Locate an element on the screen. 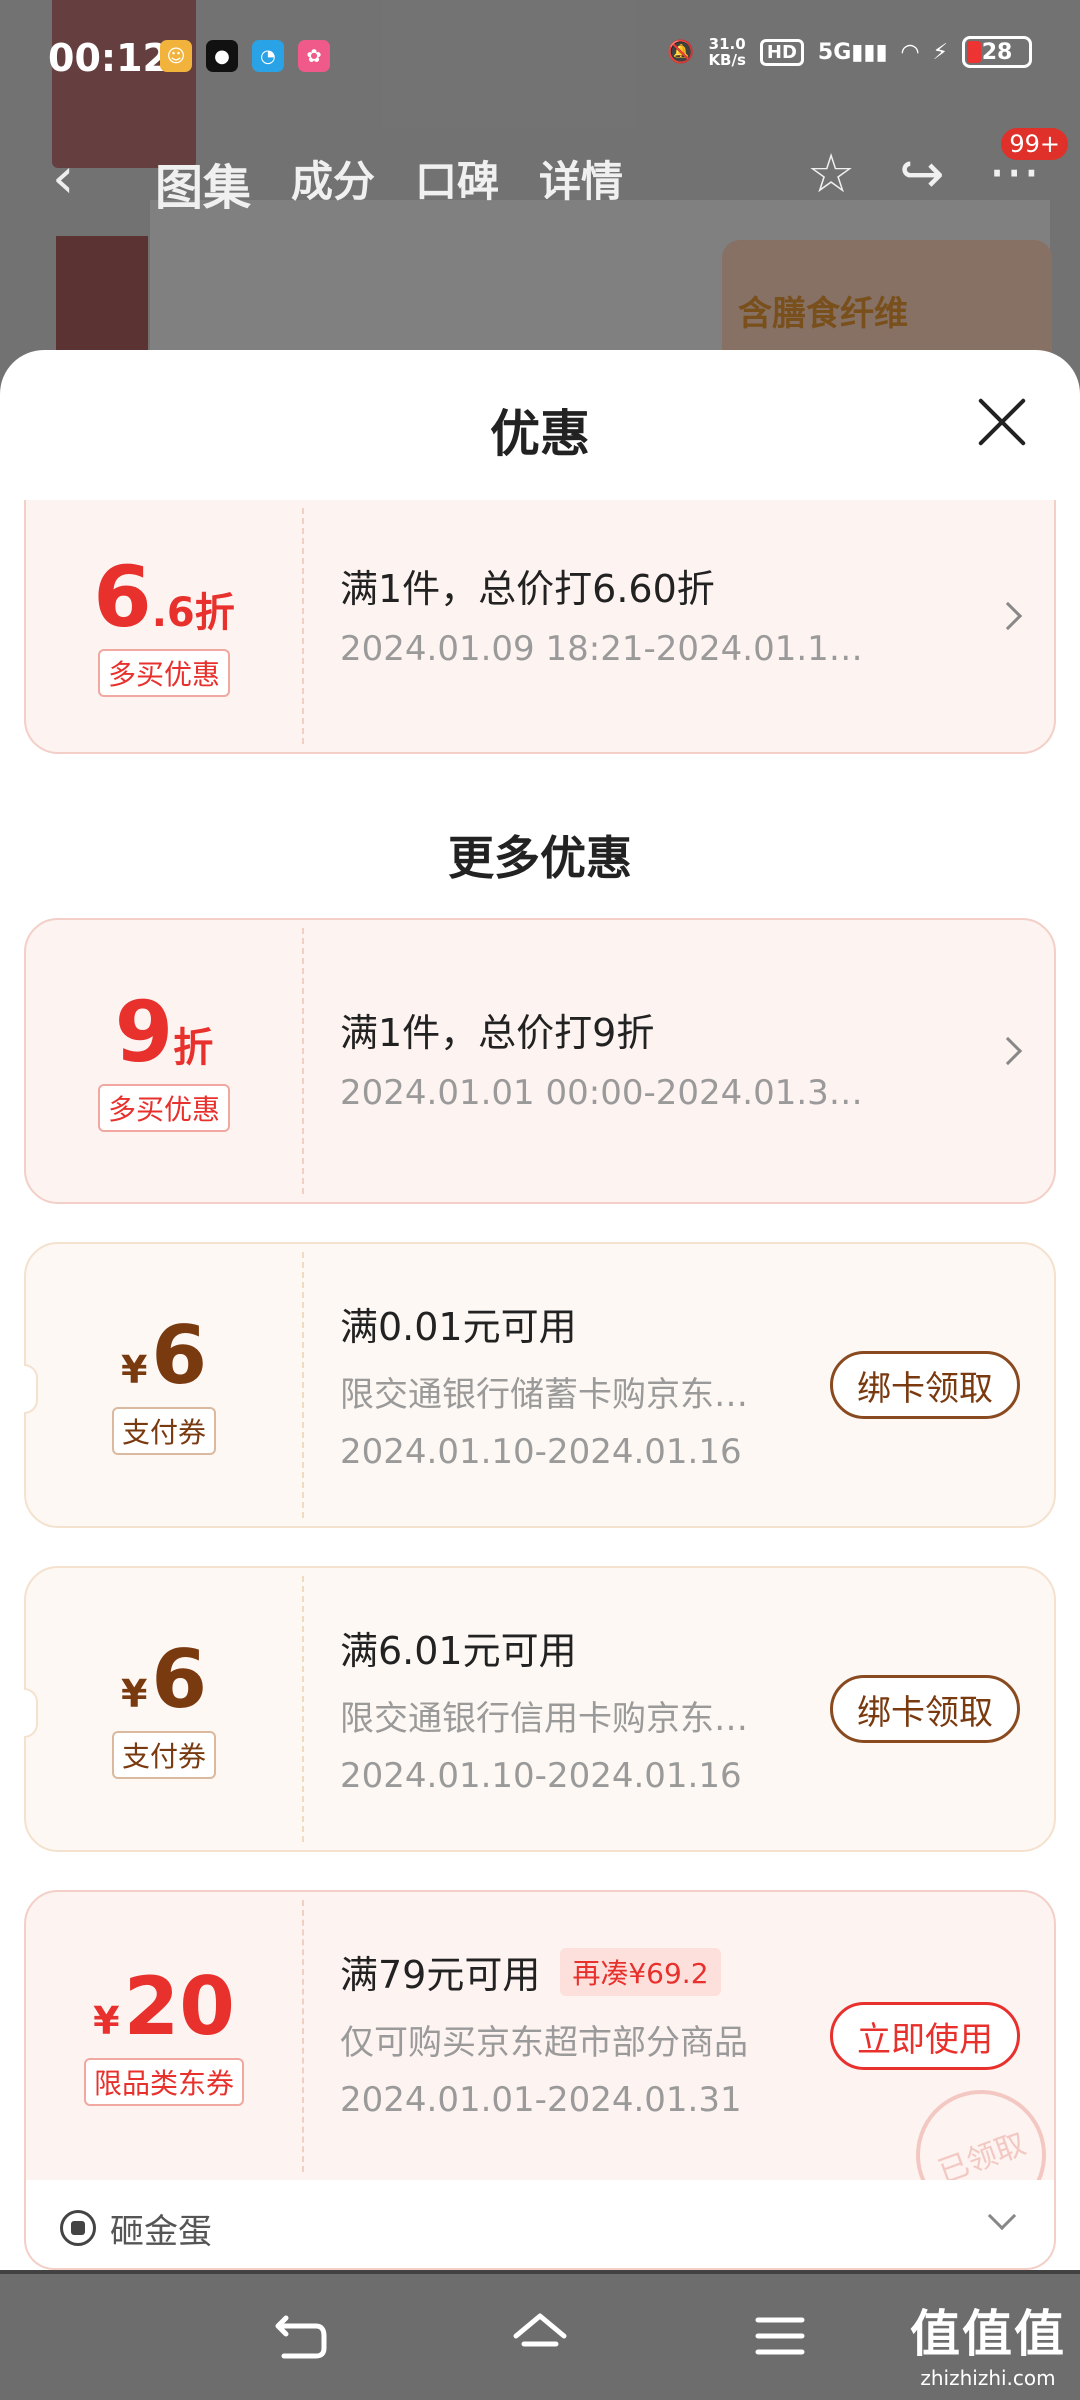  sheet-header: 优惠 is located at coordinates (540, 425).